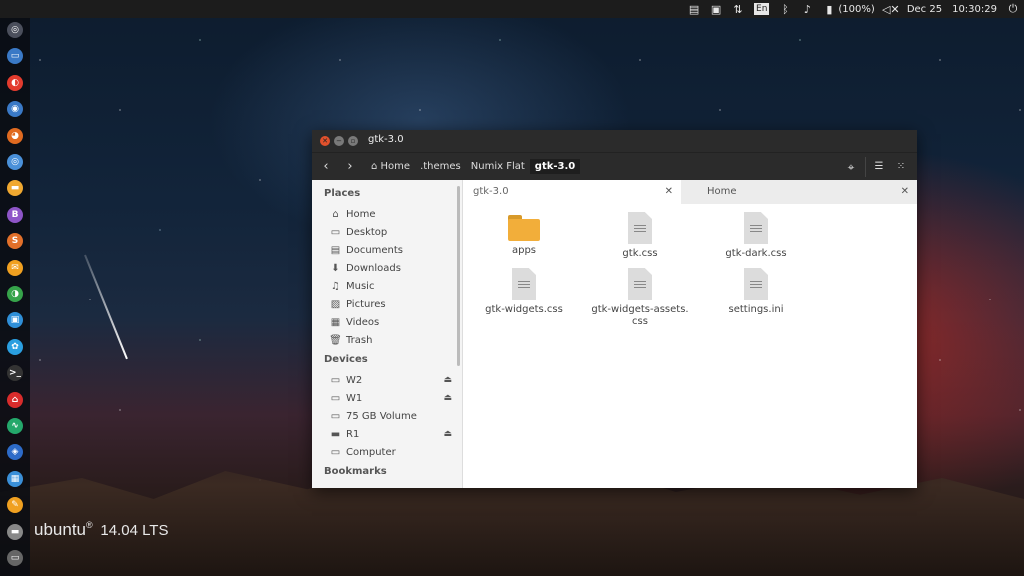 Image resolution: width=1024 pixels, height=576 pixels. Describe the element at coordinates (15, 505) in the screenshot. I see `utility-icon: ✎` at that location.